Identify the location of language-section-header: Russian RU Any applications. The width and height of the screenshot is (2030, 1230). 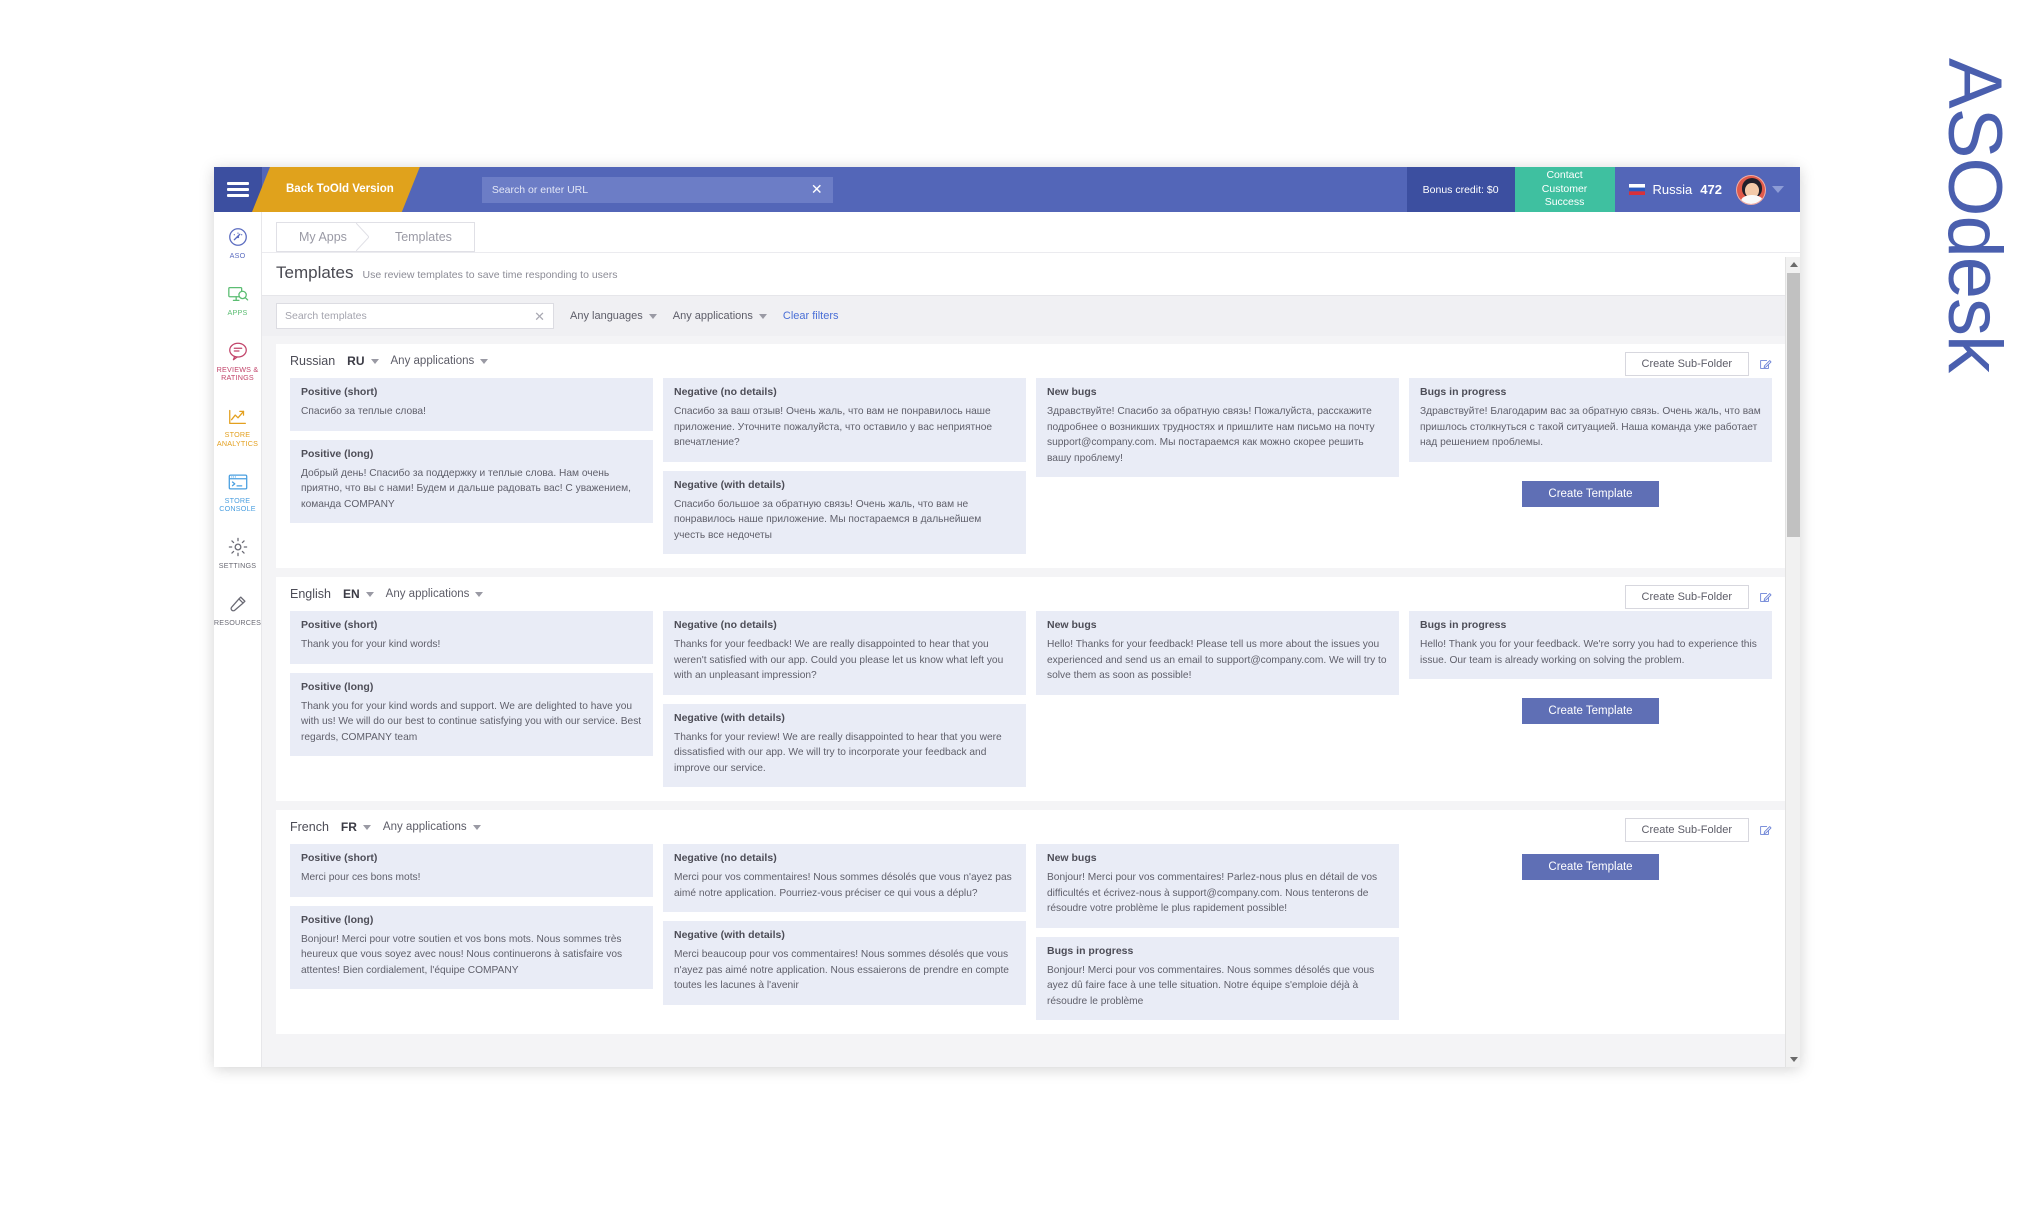
(1031, 361).